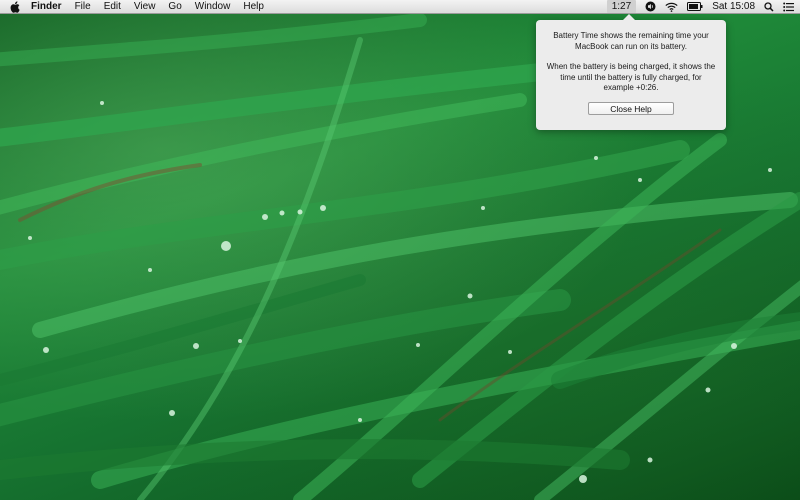 The height and width of the screenshot is (500, 800). What do you see at coordinates (671, 7) in the screenshot?
I see `wifi-icon` at bounding box center [671, 7].